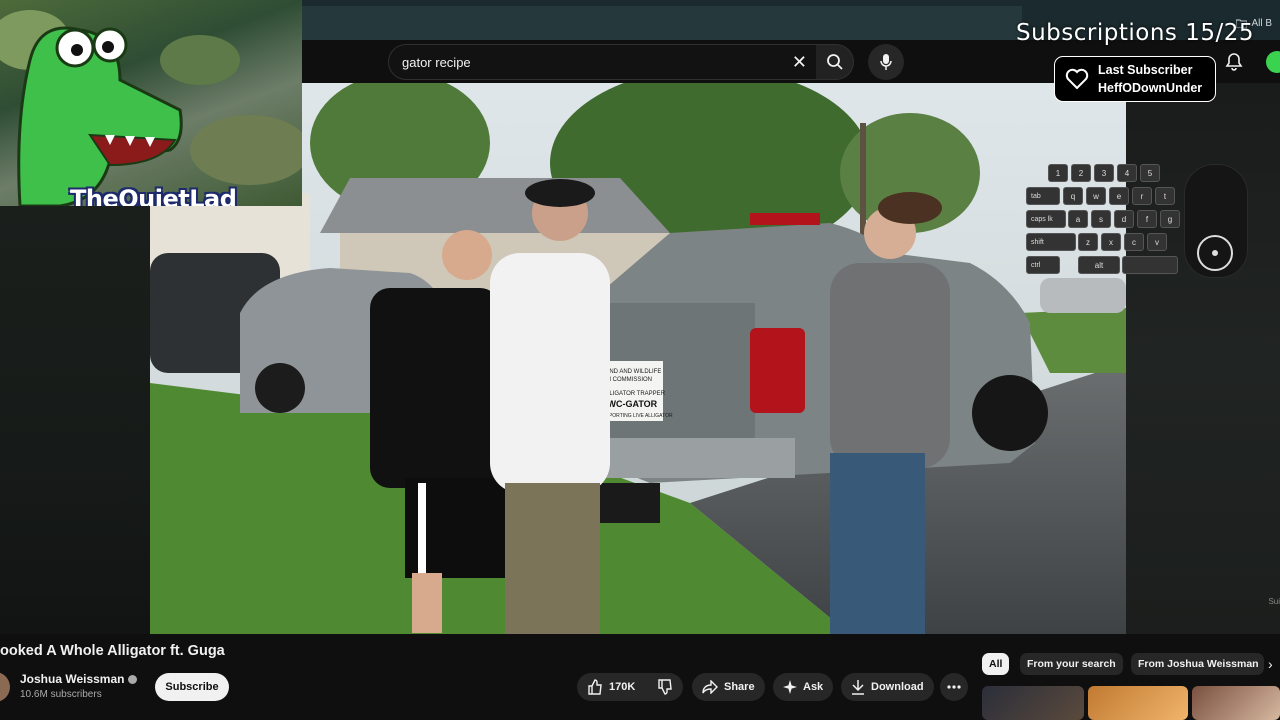  What do you see at coordinates (1081, 173) in the screenshot?
I see `key-2: 2` at bounding box center [1081, 173].